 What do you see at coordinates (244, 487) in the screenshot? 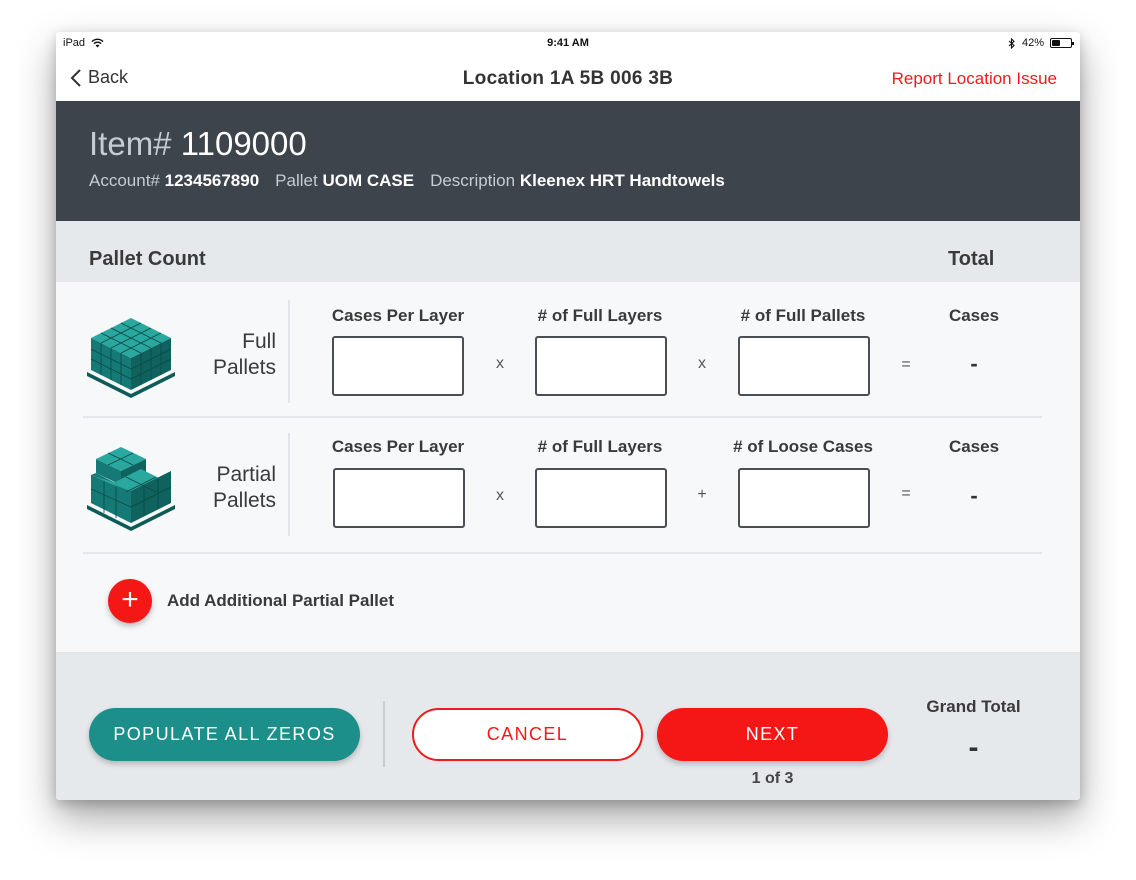
I see `partial-pallets-label: Partial Pallets` at bounding box center [244, 487].